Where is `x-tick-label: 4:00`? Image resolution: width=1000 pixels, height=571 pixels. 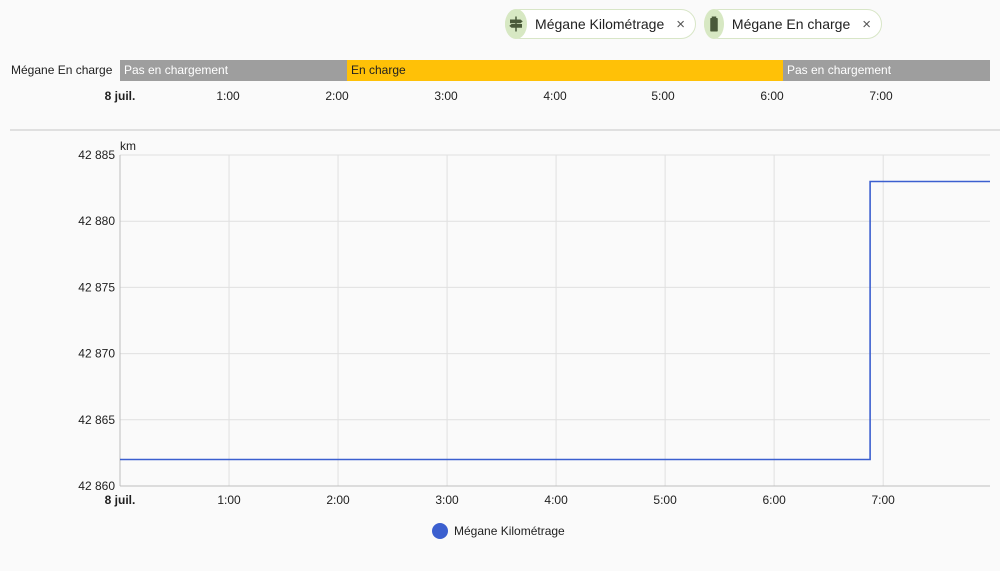 x-tick-label: 4:00 is located at coordinates (556, 500).